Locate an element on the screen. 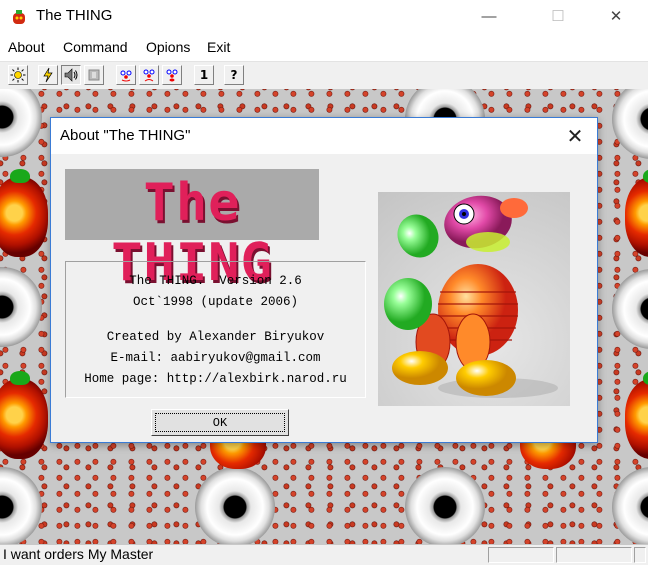  help-icon: ? is located at coordinates (234, 75).